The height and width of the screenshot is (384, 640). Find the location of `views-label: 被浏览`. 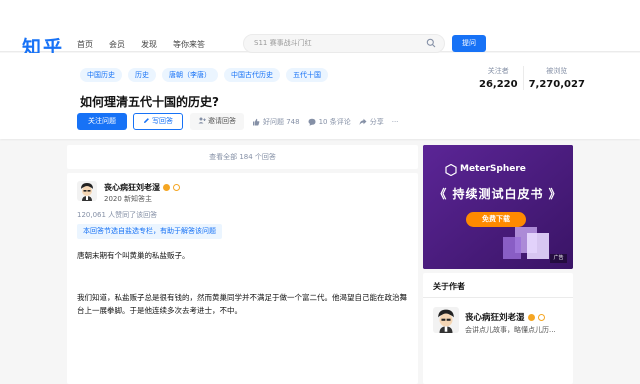

views-label: 被浏览 is located at coordinates (557, 71).